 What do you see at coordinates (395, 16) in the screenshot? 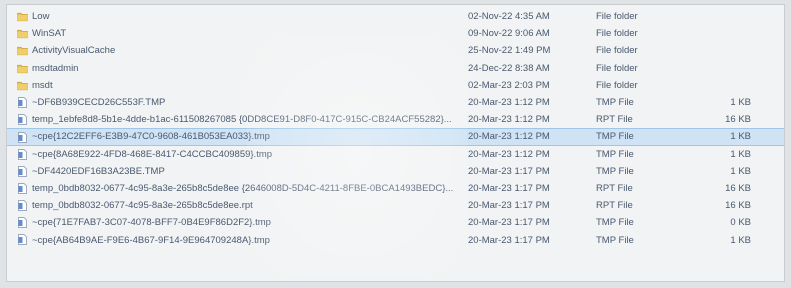
I see `file-row: Low 02-Nov-22 4:35 AM File folder` at bounding box center [395, 16].